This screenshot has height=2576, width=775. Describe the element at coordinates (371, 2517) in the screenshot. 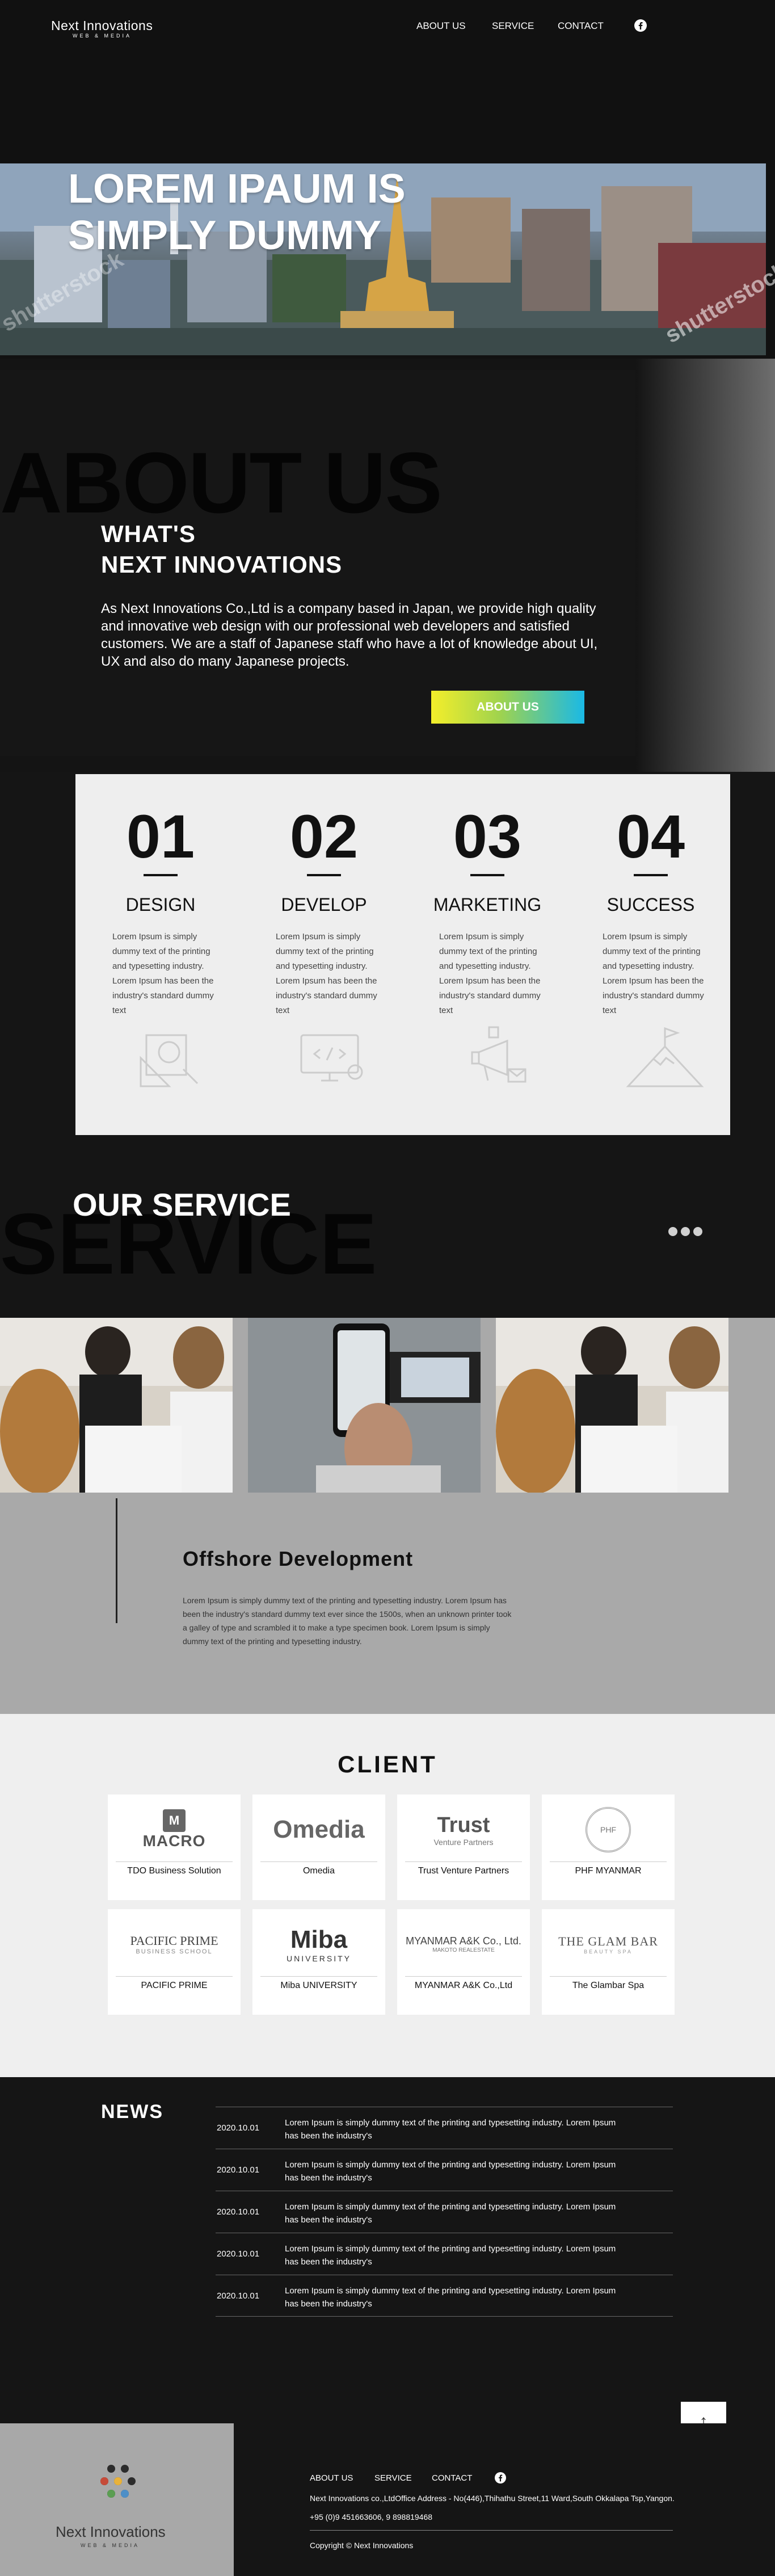

I see `footer-phone: +95 (0)9 451663606, 9 898819468` at that location.